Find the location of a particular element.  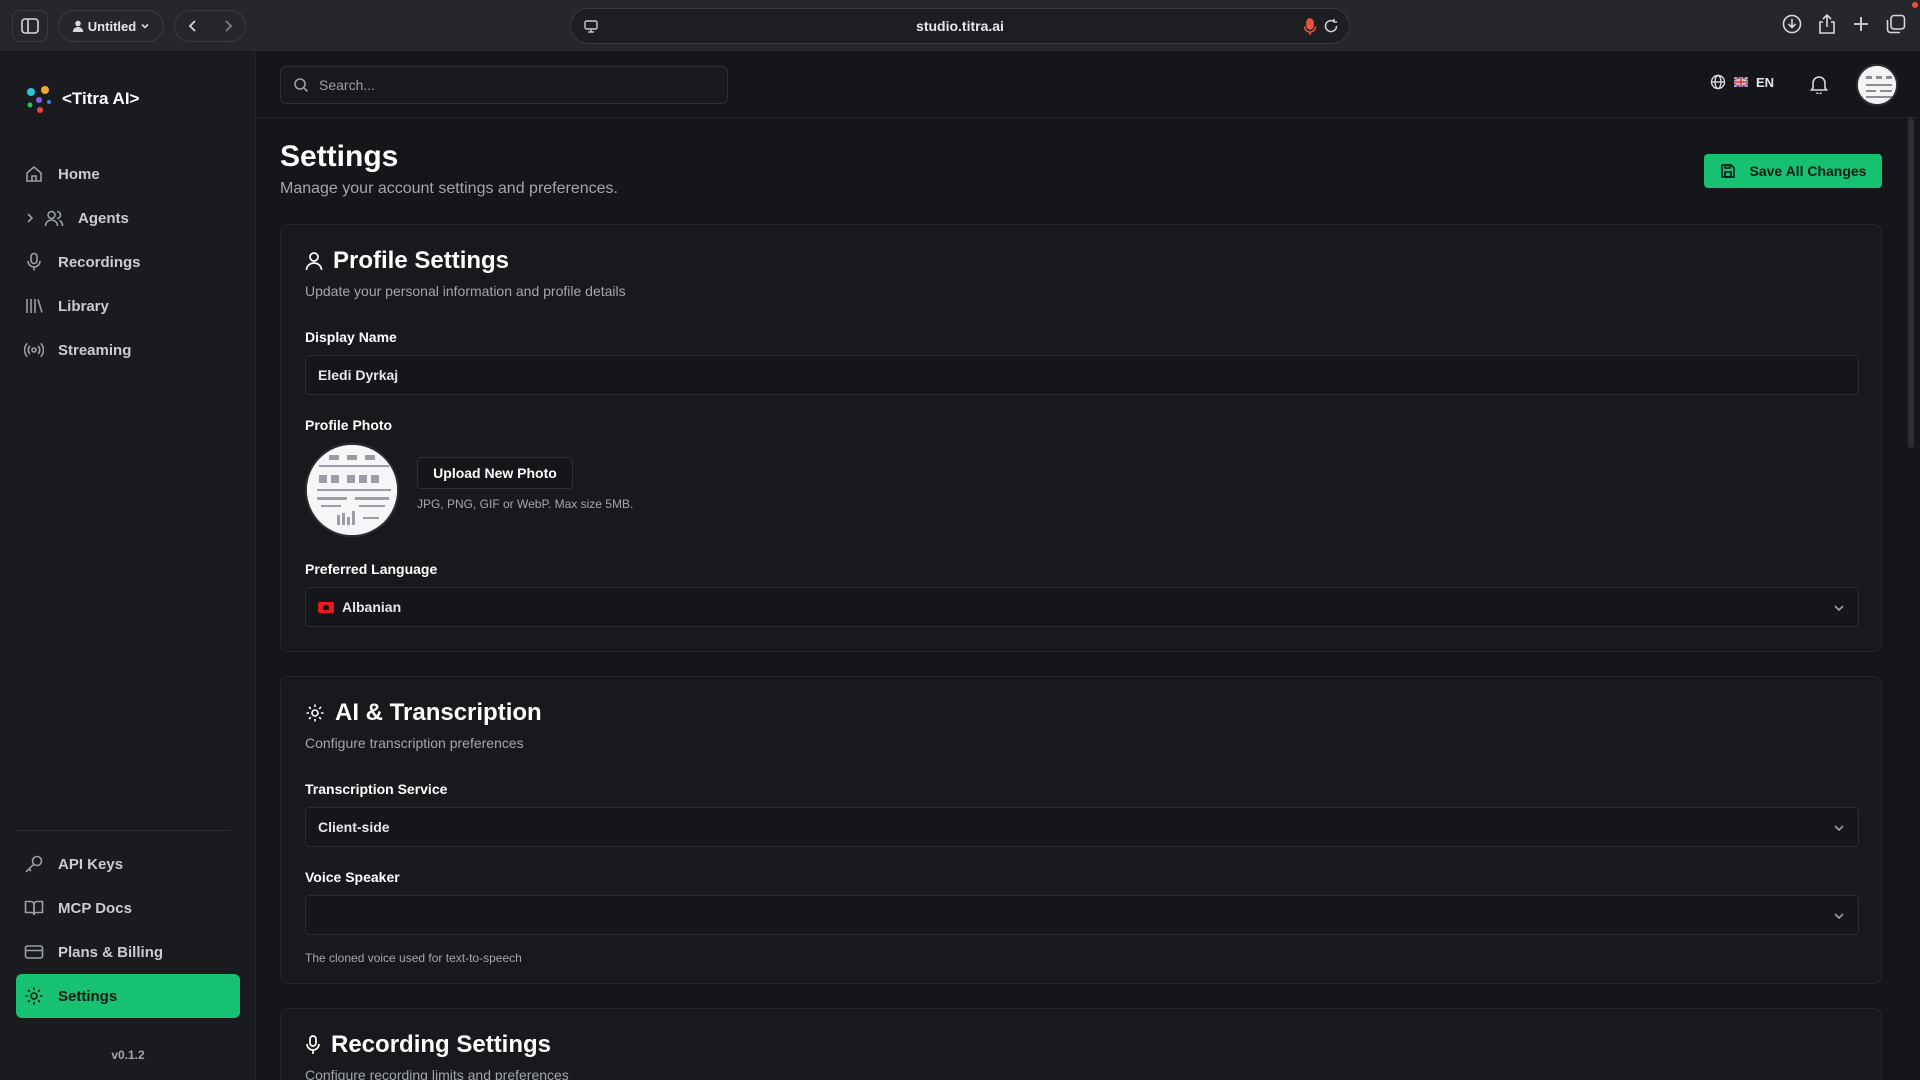

share-icon is located at coordinates (1827, 24).